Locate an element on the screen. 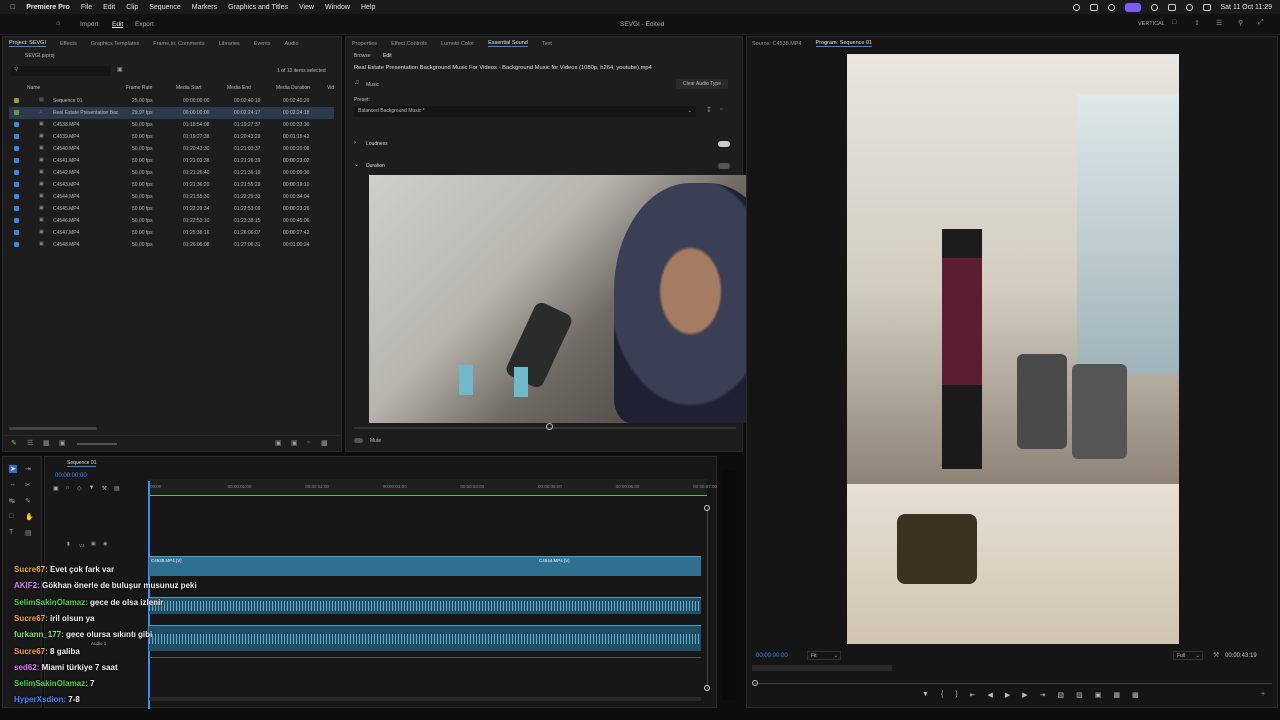  tab-effect-controls: Effect Controls is located at coordinates (409, 44).